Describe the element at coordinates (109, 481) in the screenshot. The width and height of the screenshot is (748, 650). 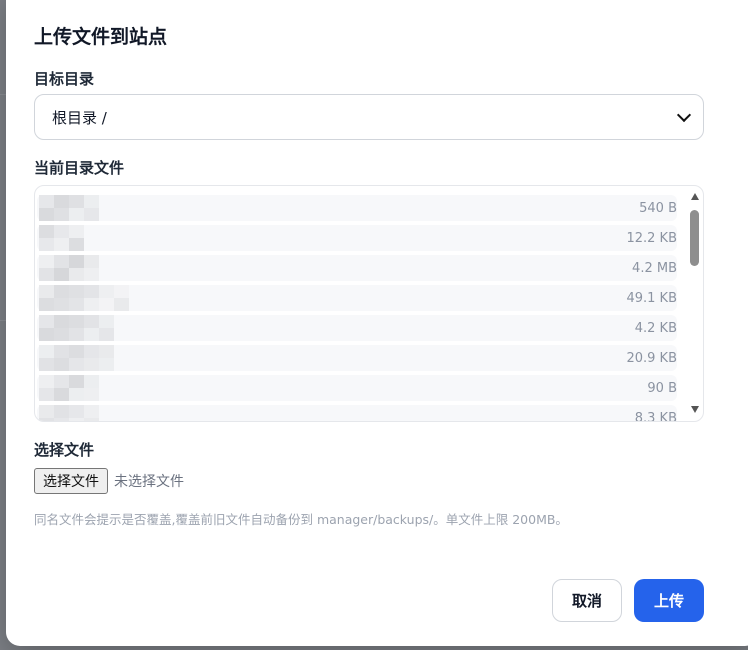
I see `file-input: 选择文件 未选择文件` at that location.